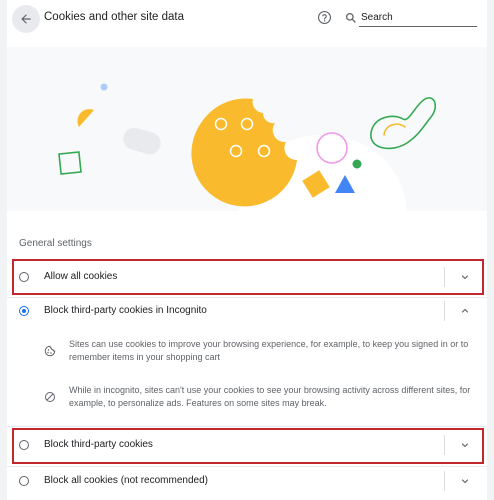 The height and width of the screenshot is (500, 494). I want to click on back-button, so click(26, 19).